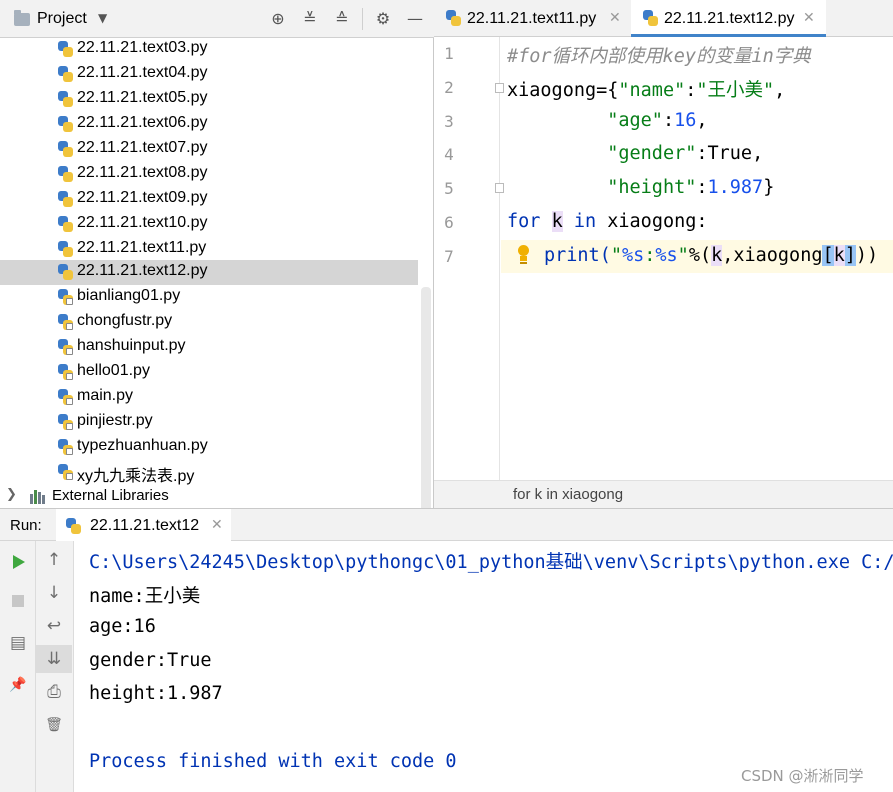  What do you see at coordinates (11, 494) in the screenshot?
I see `chevron-right-icon: ❯` at bounding box center [11, 494].